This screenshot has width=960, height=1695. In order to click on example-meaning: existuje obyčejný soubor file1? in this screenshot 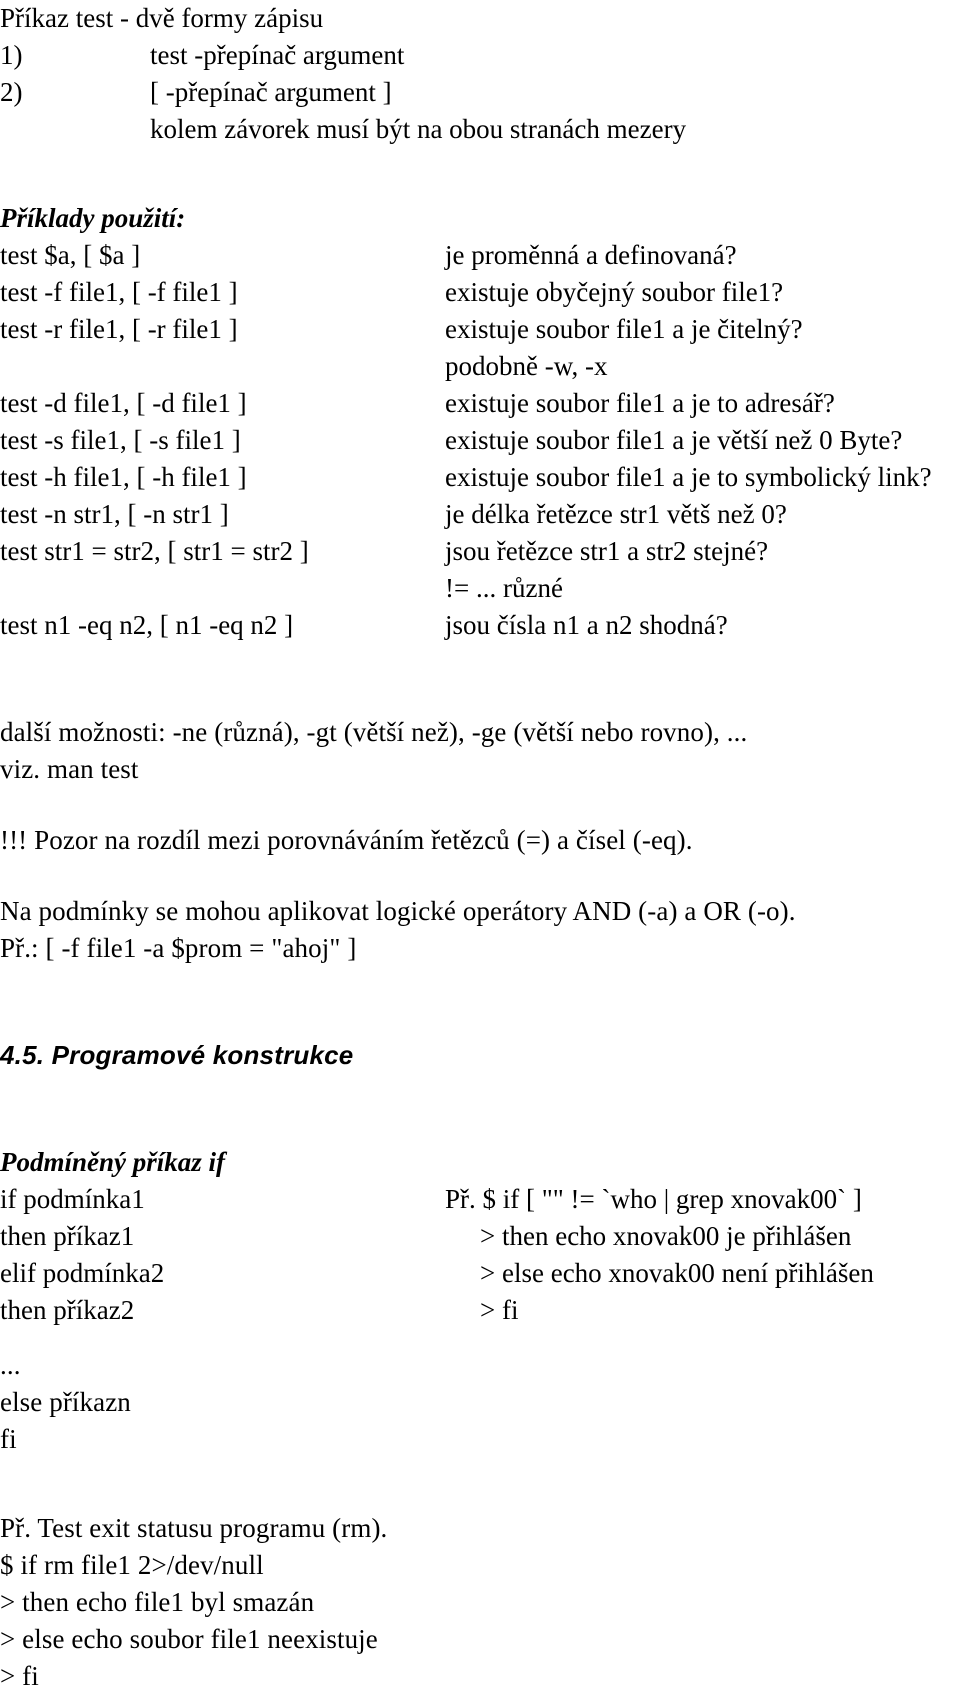, I will do `click(614, 292)`.